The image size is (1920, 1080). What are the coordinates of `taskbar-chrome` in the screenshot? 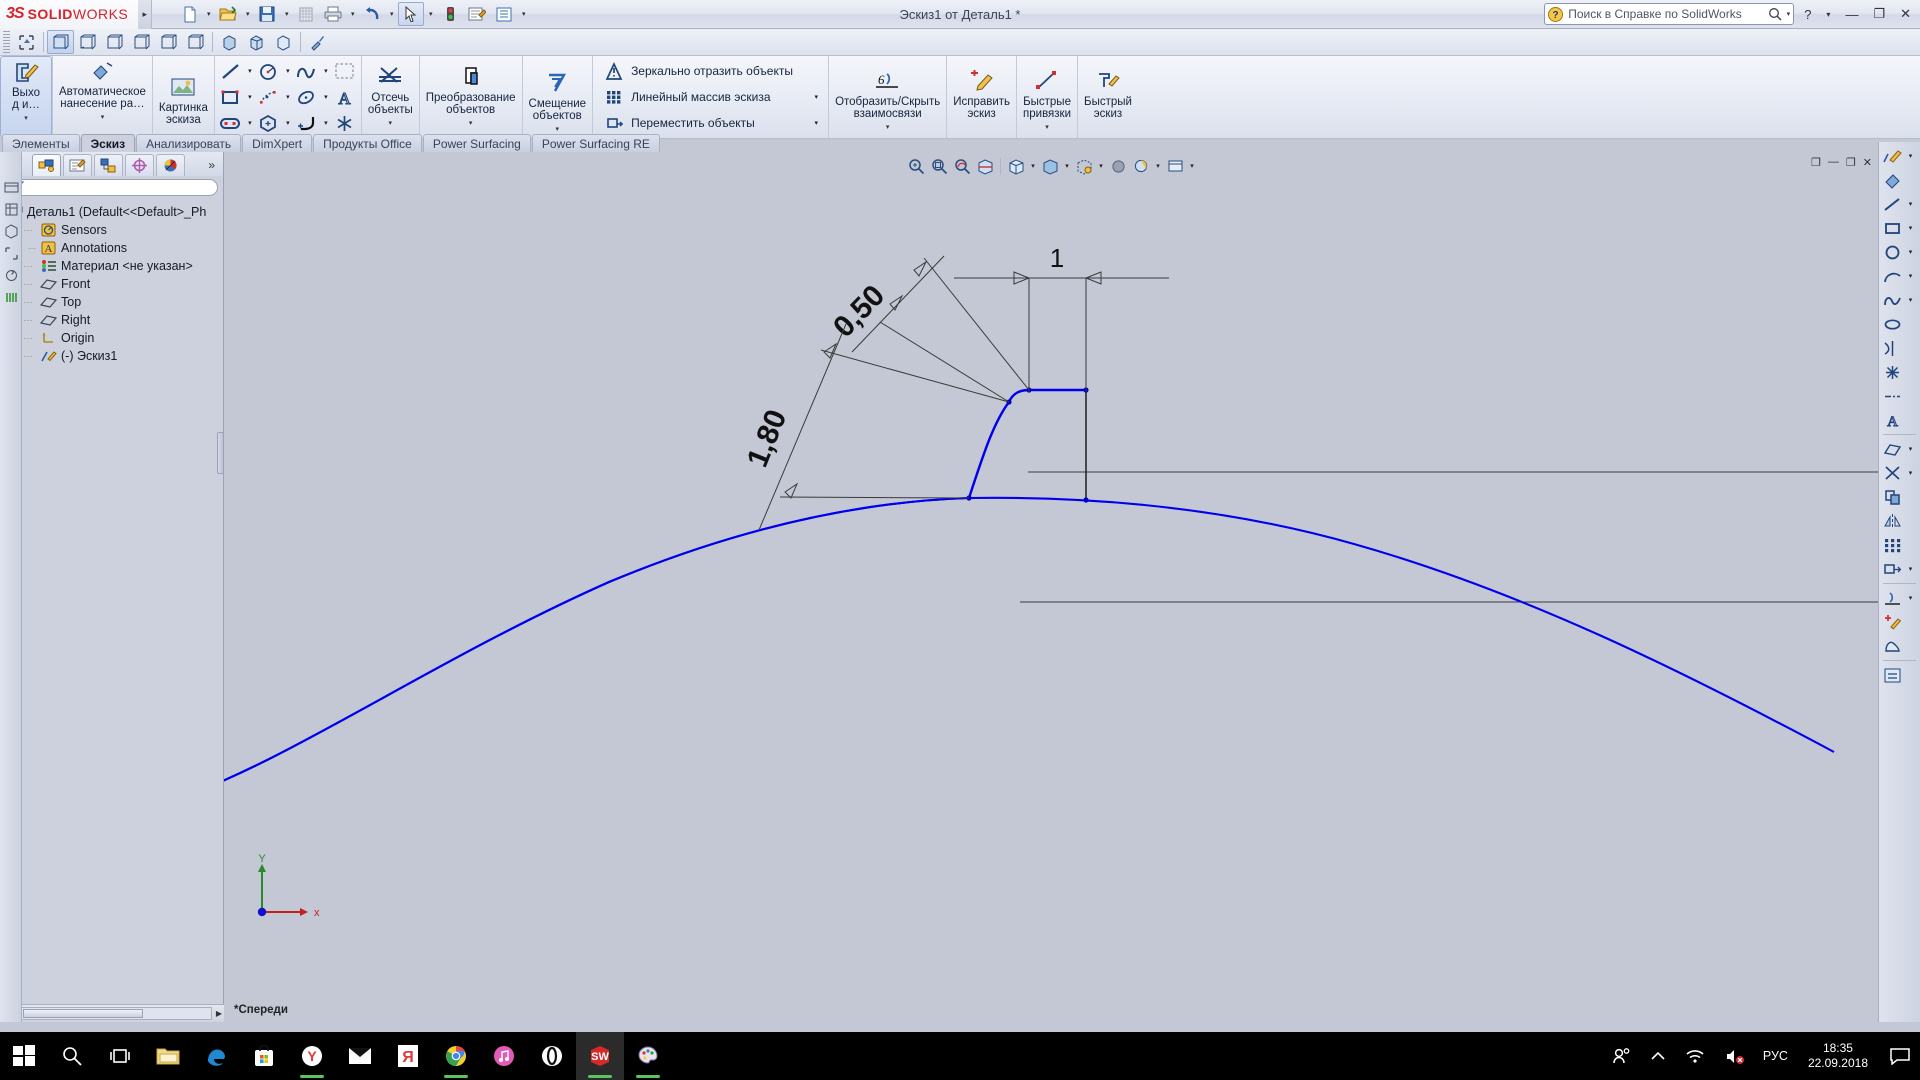 It's located at (456, 1056).